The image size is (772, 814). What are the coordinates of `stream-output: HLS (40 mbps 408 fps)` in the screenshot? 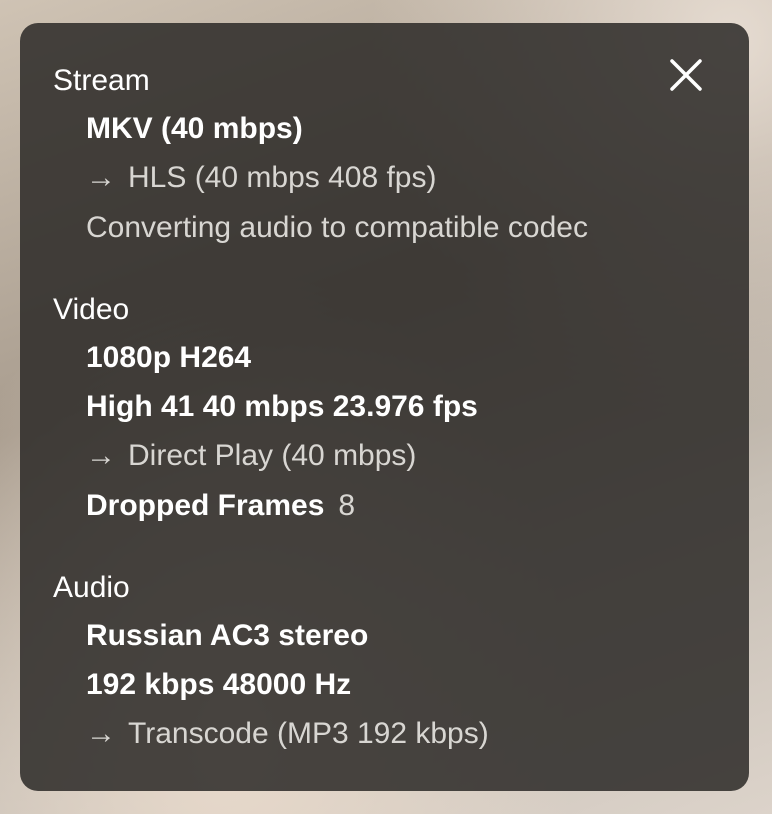 It's located at (282, 177).